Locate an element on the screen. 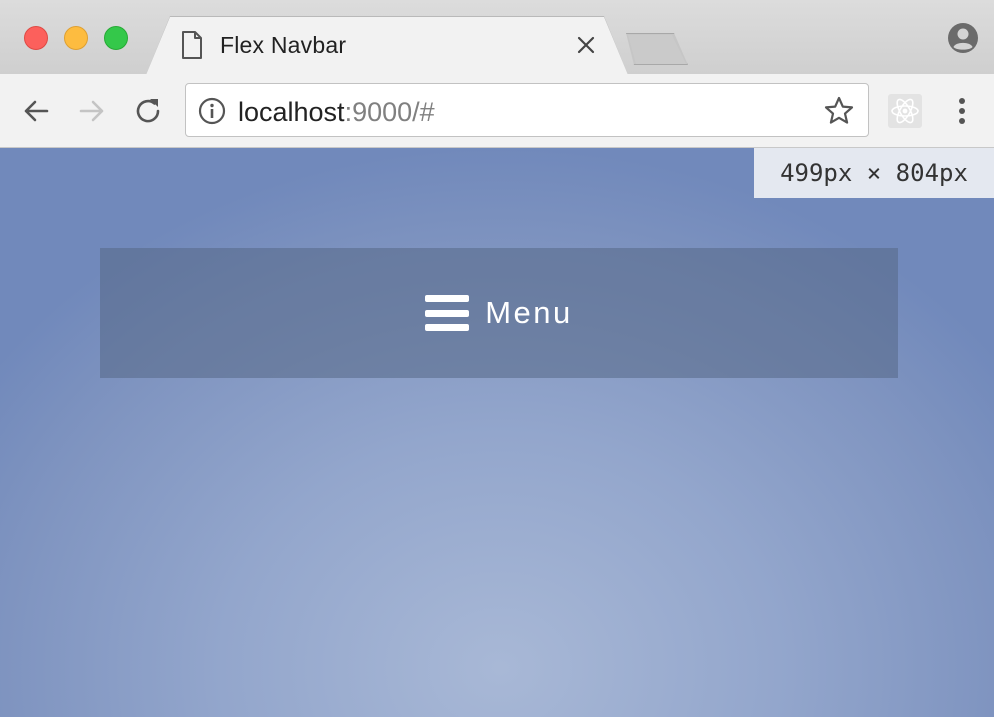 The height and width of the screenshot is (717, 994). browser-toolbar: localhost:9000/# is located at coordinates (497, 111).